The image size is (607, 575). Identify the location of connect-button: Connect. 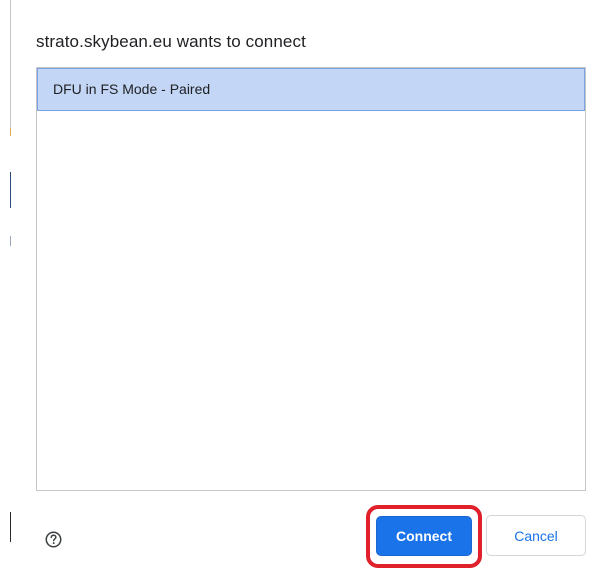
(424, 536).